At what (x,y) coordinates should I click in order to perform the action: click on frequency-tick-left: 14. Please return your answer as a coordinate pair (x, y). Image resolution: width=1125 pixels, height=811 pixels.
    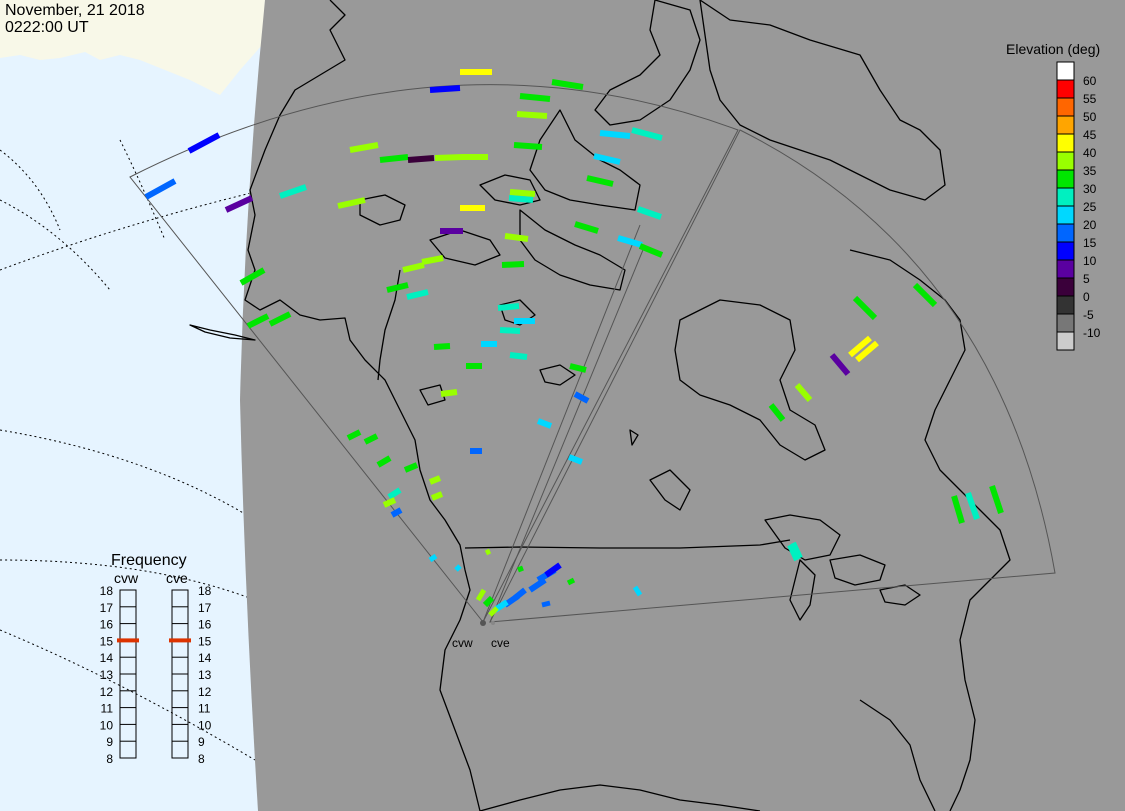
    Looking at the image, I should click on (107, 658).